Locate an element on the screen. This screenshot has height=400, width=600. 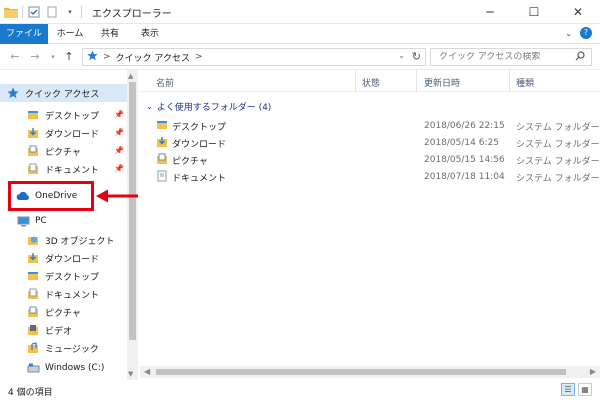
recent-locations-button: ▾ is located at coordinates (53, 57).